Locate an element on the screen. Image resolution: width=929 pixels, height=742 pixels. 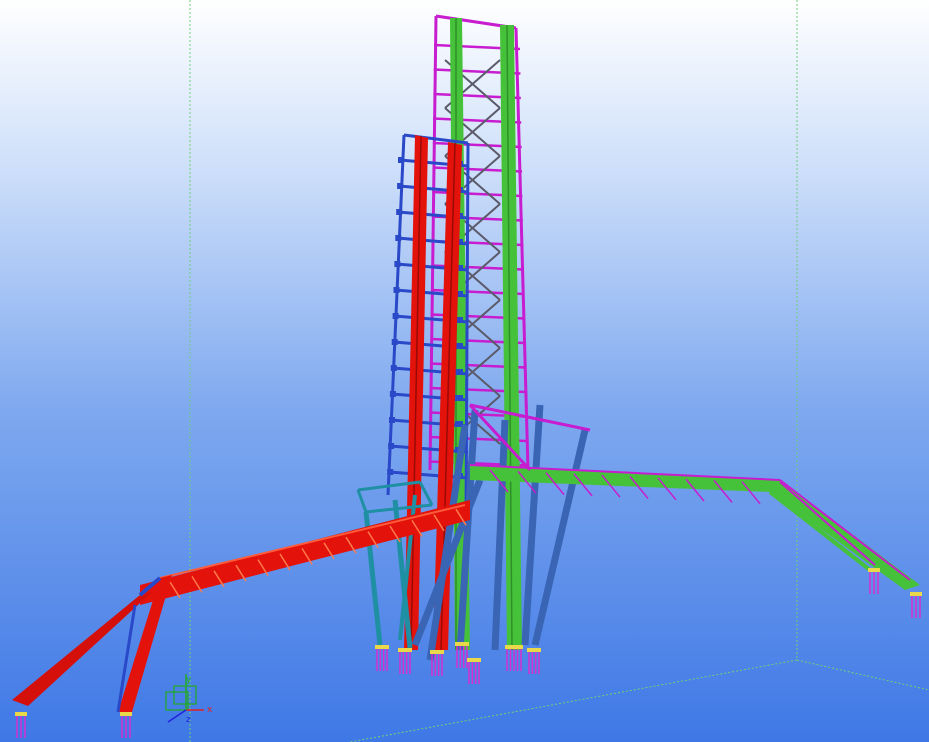
axis-z-line is located at coordinates (177, 716).